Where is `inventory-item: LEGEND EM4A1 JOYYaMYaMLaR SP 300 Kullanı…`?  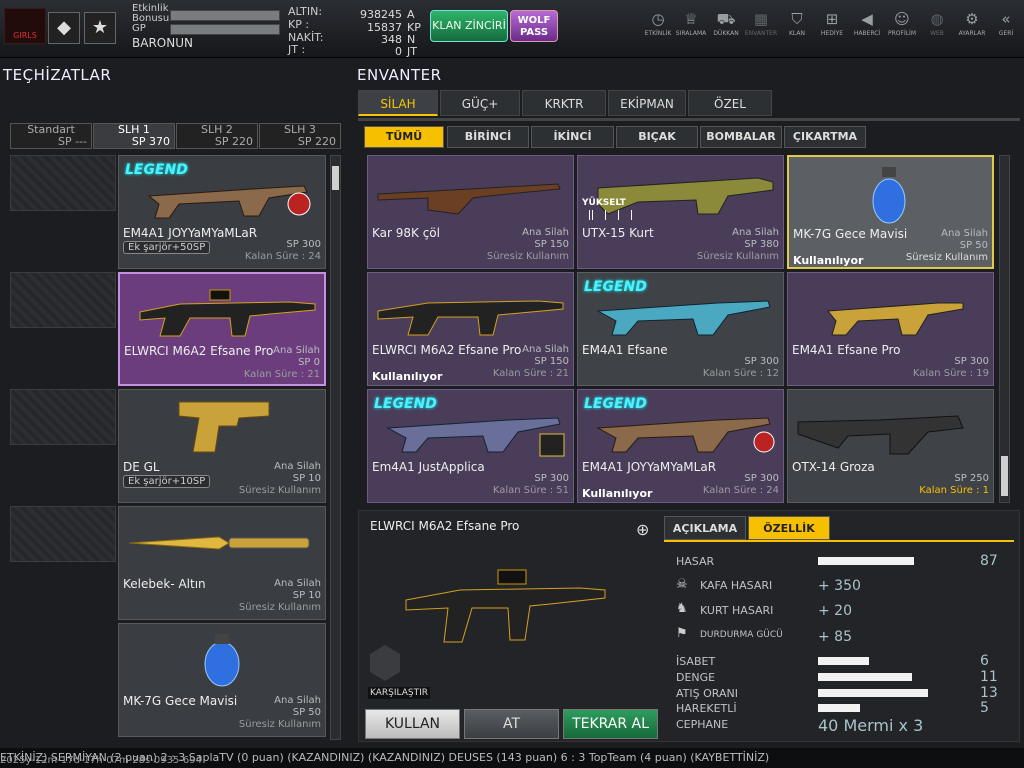
inventory-item: LEGEND EM4A1 JOYYaMYaMLaR SP 300 Kullanı… is located at coordinates (680, 446).